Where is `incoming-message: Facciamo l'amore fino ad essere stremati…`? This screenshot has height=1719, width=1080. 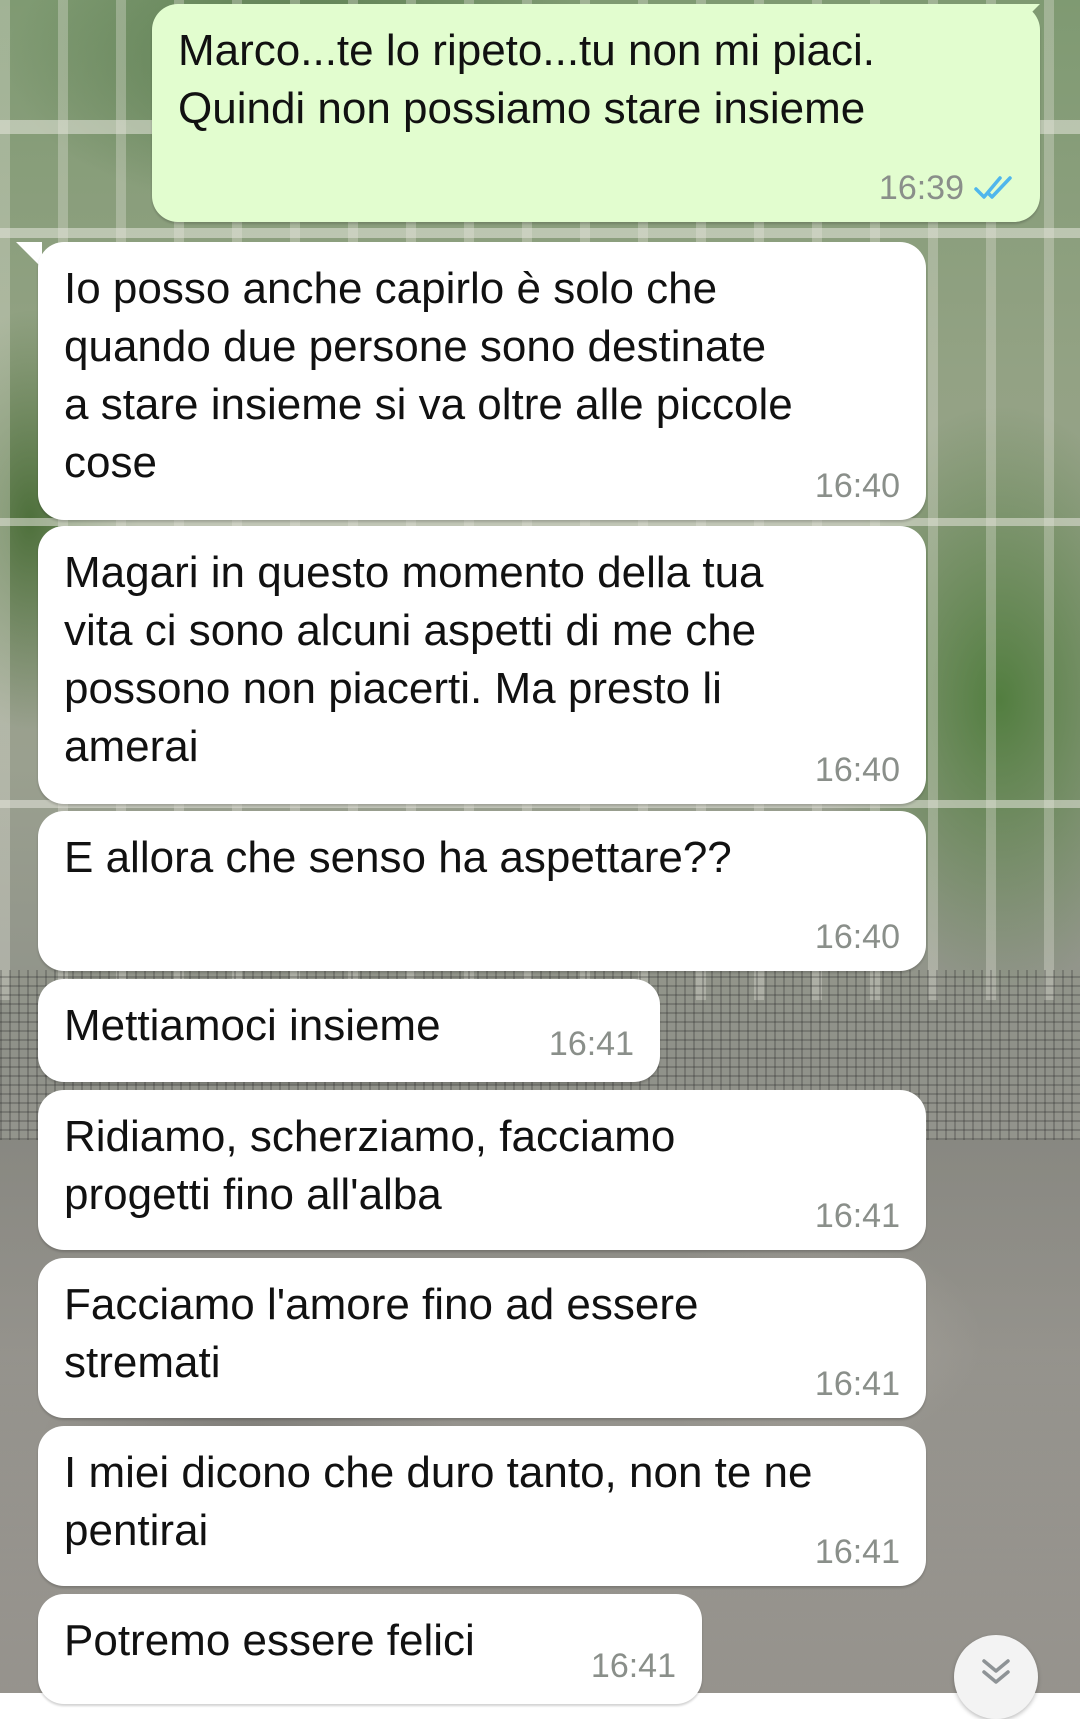 incoming-message: Facciamo l'amore fino ad essere stremati… is located at coordinates (482, 1338).